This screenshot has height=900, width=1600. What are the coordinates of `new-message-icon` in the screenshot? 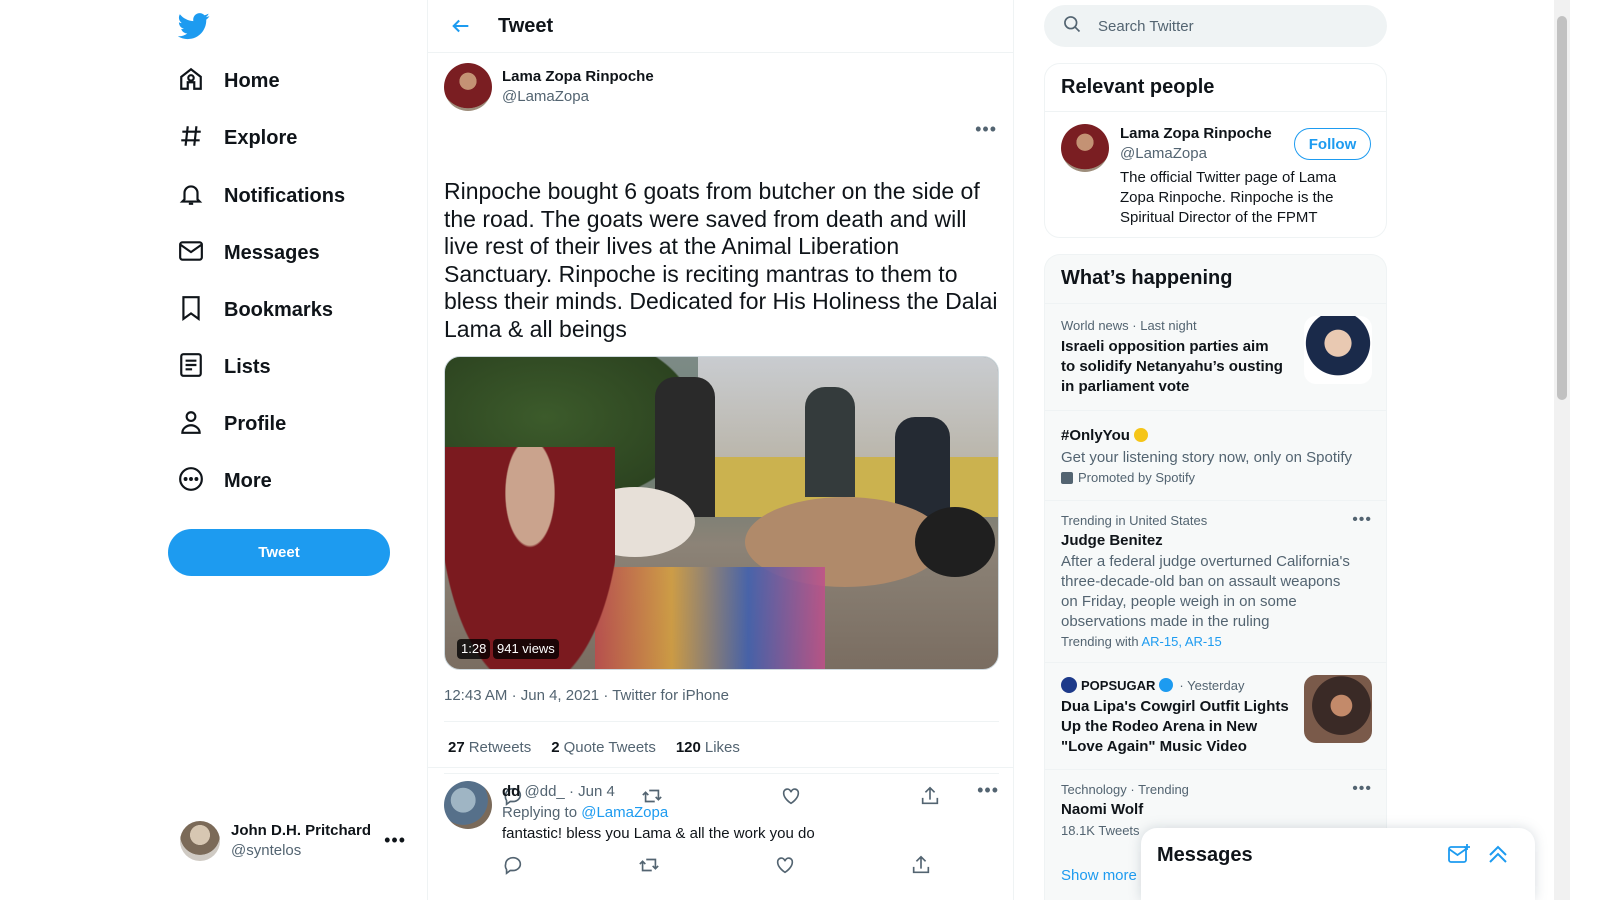 It's located at (1459, 854).